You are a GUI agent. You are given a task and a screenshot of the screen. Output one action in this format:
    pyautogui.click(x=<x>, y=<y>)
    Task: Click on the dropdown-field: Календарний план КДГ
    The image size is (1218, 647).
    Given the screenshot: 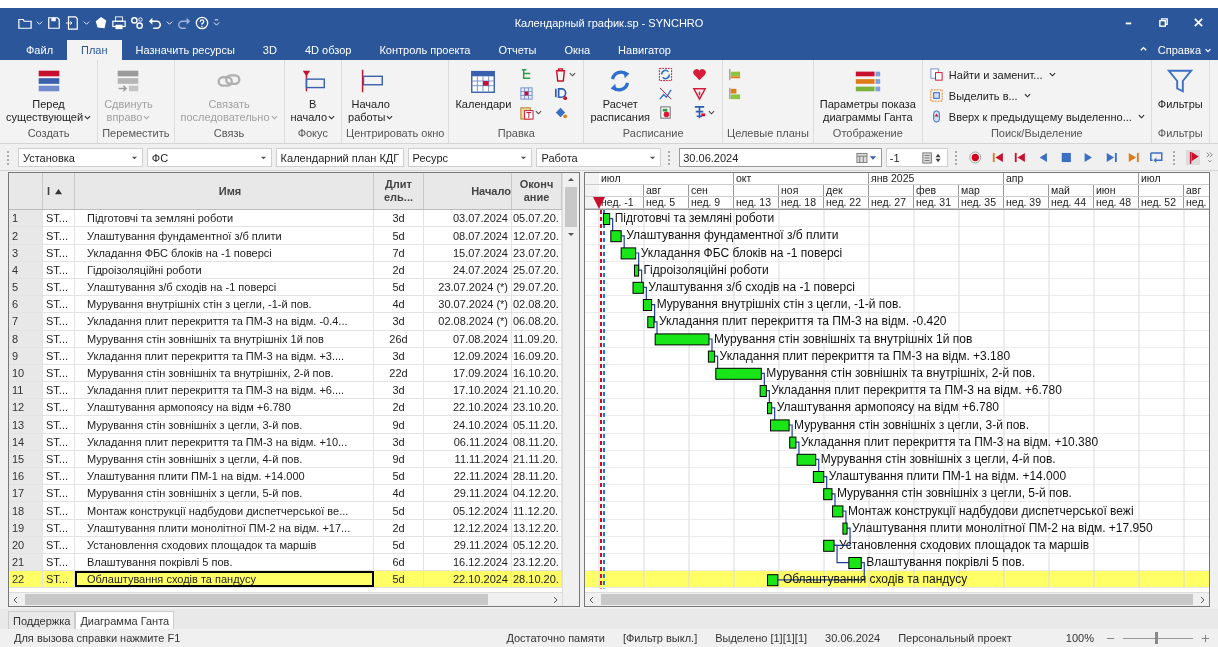 What is the action you would take?
    pyautogui.click(x=339, y=158)
    